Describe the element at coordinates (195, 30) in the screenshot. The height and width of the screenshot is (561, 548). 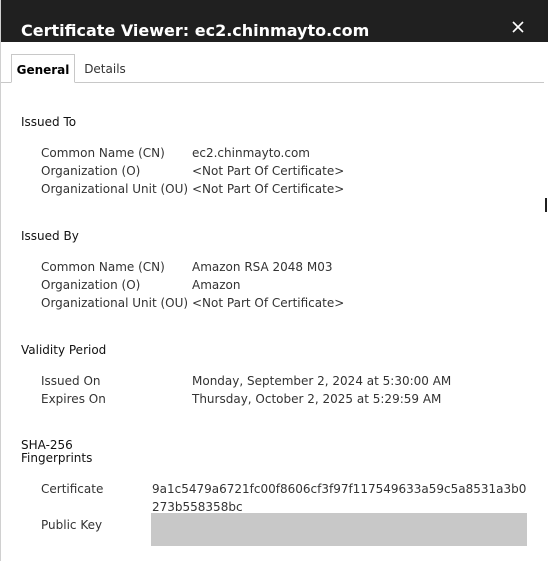
I see `dialog-title: Certificate Viewer: ec2.chinmayto.com` at that location.